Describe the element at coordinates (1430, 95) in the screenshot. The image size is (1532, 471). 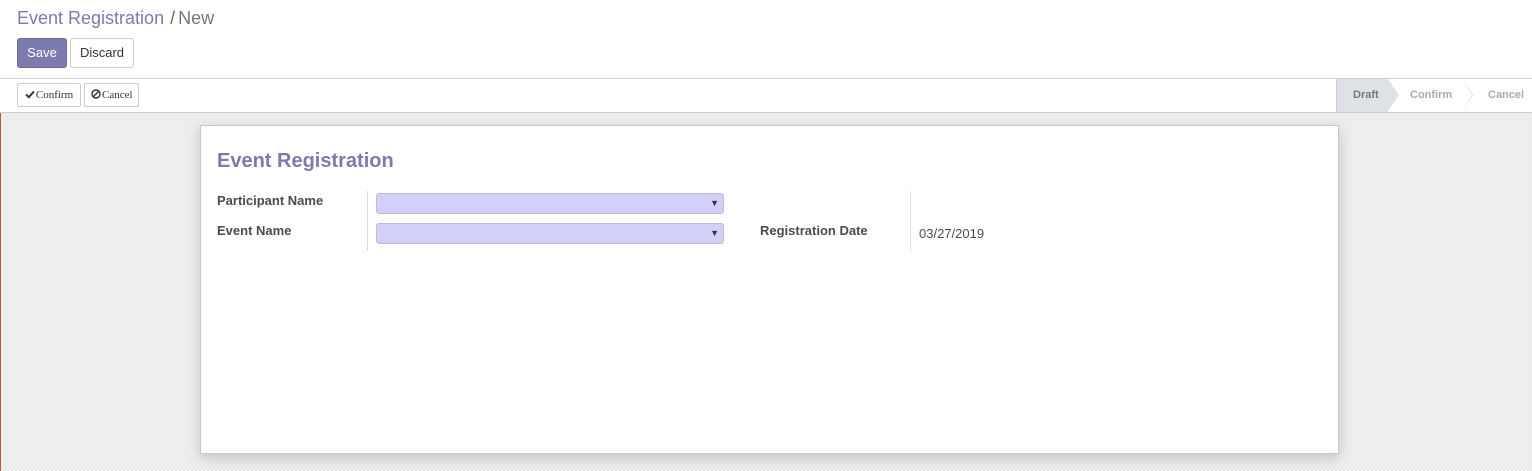
I see `stage-confirm: Confirm` at that location.